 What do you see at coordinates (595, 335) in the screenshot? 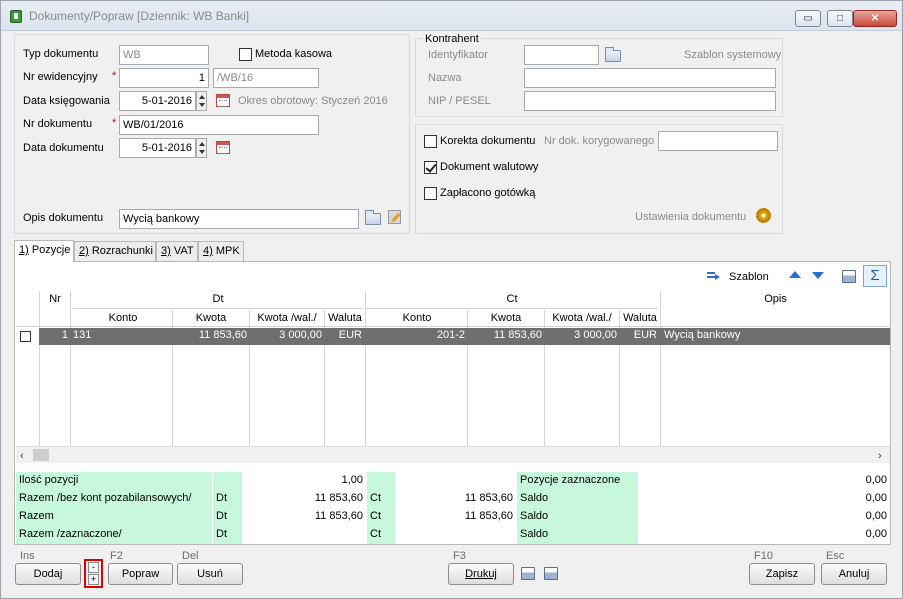
I see `row-ct-kwota-wal: 3 000,00` at bounding box center [595, 335].